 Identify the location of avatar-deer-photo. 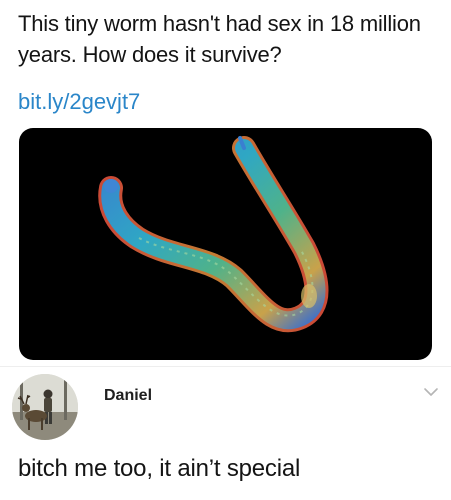
(45, 407).